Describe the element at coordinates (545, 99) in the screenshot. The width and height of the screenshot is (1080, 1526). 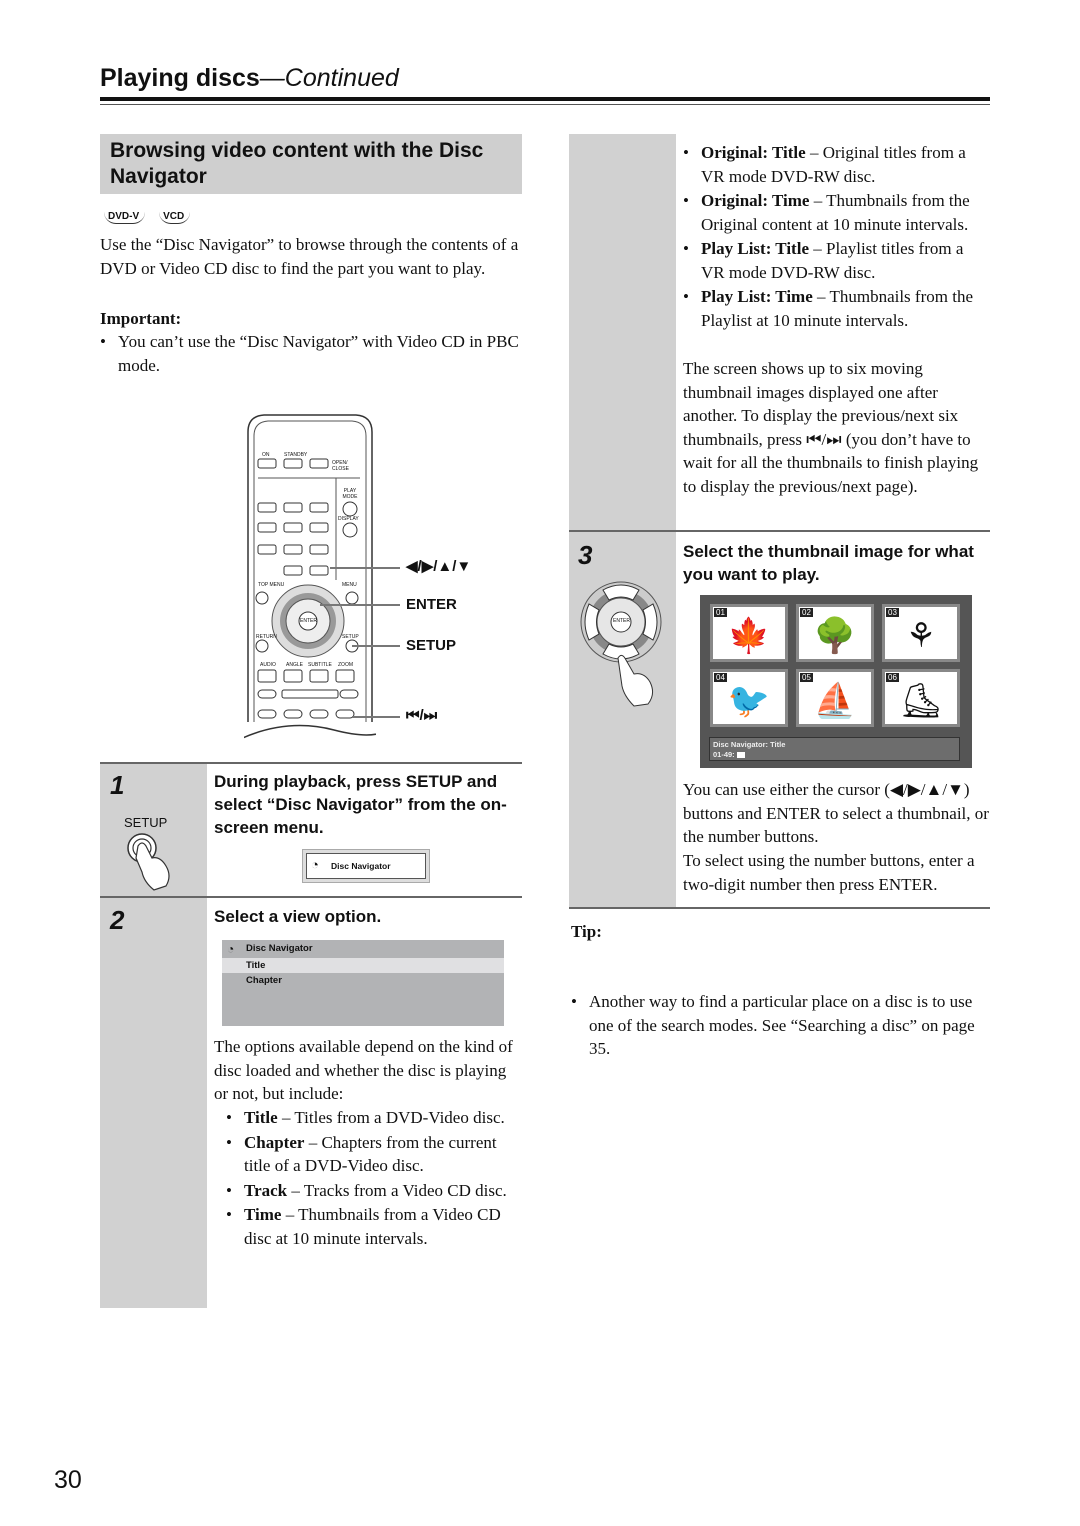
I see `header-rule-thick` at that location.